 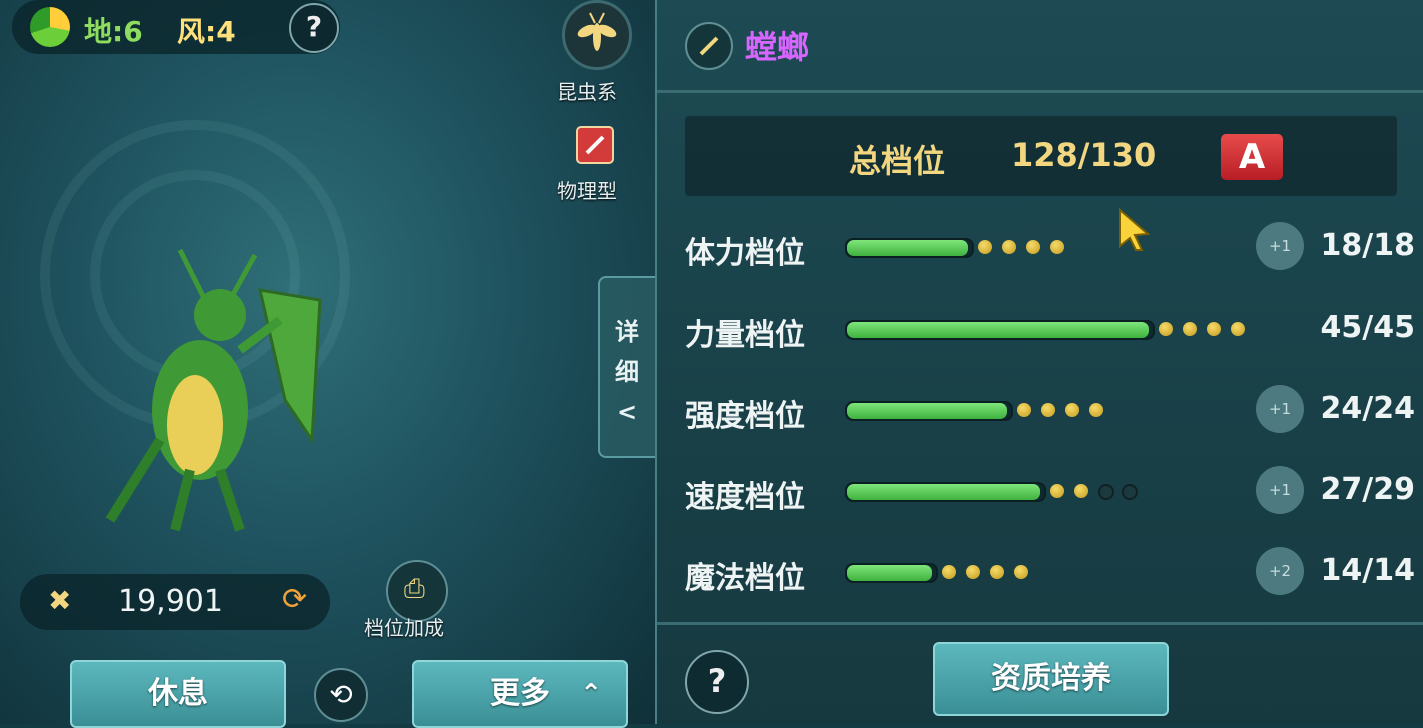 I want to click on stat-value: 27/29, so click(x=1367, y=489).